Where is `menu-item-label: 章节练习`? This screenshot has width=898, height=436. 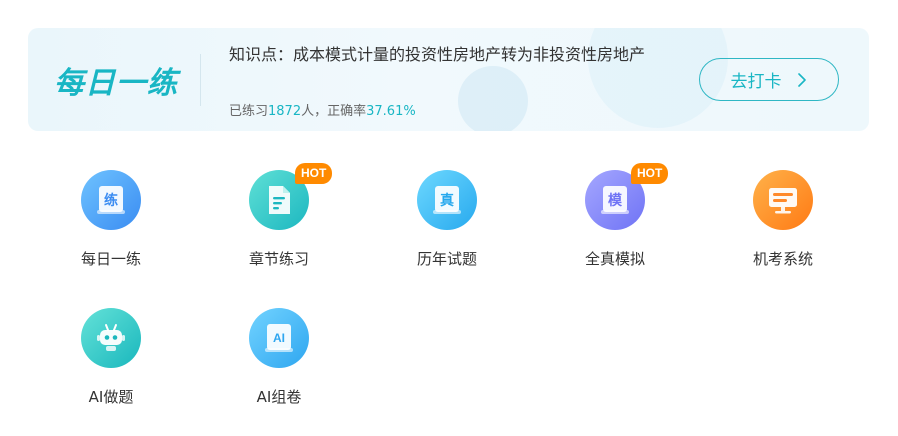
menu-item-label: 章节练习 is located at coordinates (278, 259).